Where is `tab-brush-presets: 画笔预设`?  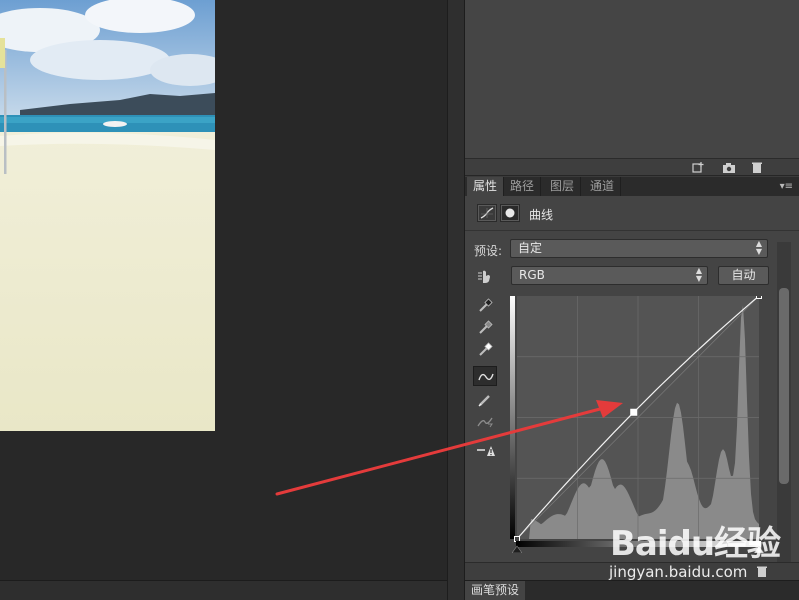 tab-brush-presets: 画笔预设 is located at coordinates (495, 590).